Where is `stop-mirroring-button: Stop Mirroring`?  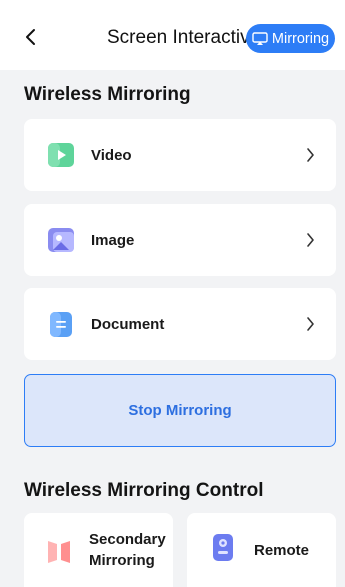
stop-mirroring-button: Stop Mirroring is located at coordinates (180, 410).